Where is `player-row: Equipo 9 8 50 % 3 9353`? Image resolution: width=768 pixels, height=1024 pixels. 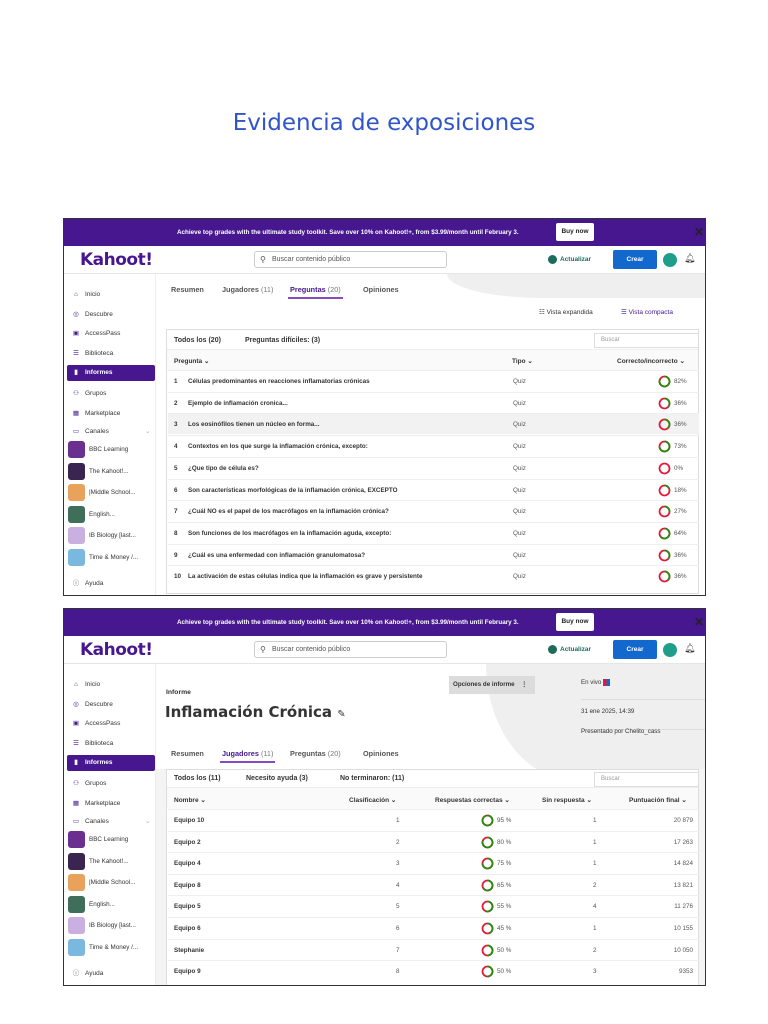
player-row: Equipo 9 8 50 % 3 9353 is located at coordinates (433, 970).